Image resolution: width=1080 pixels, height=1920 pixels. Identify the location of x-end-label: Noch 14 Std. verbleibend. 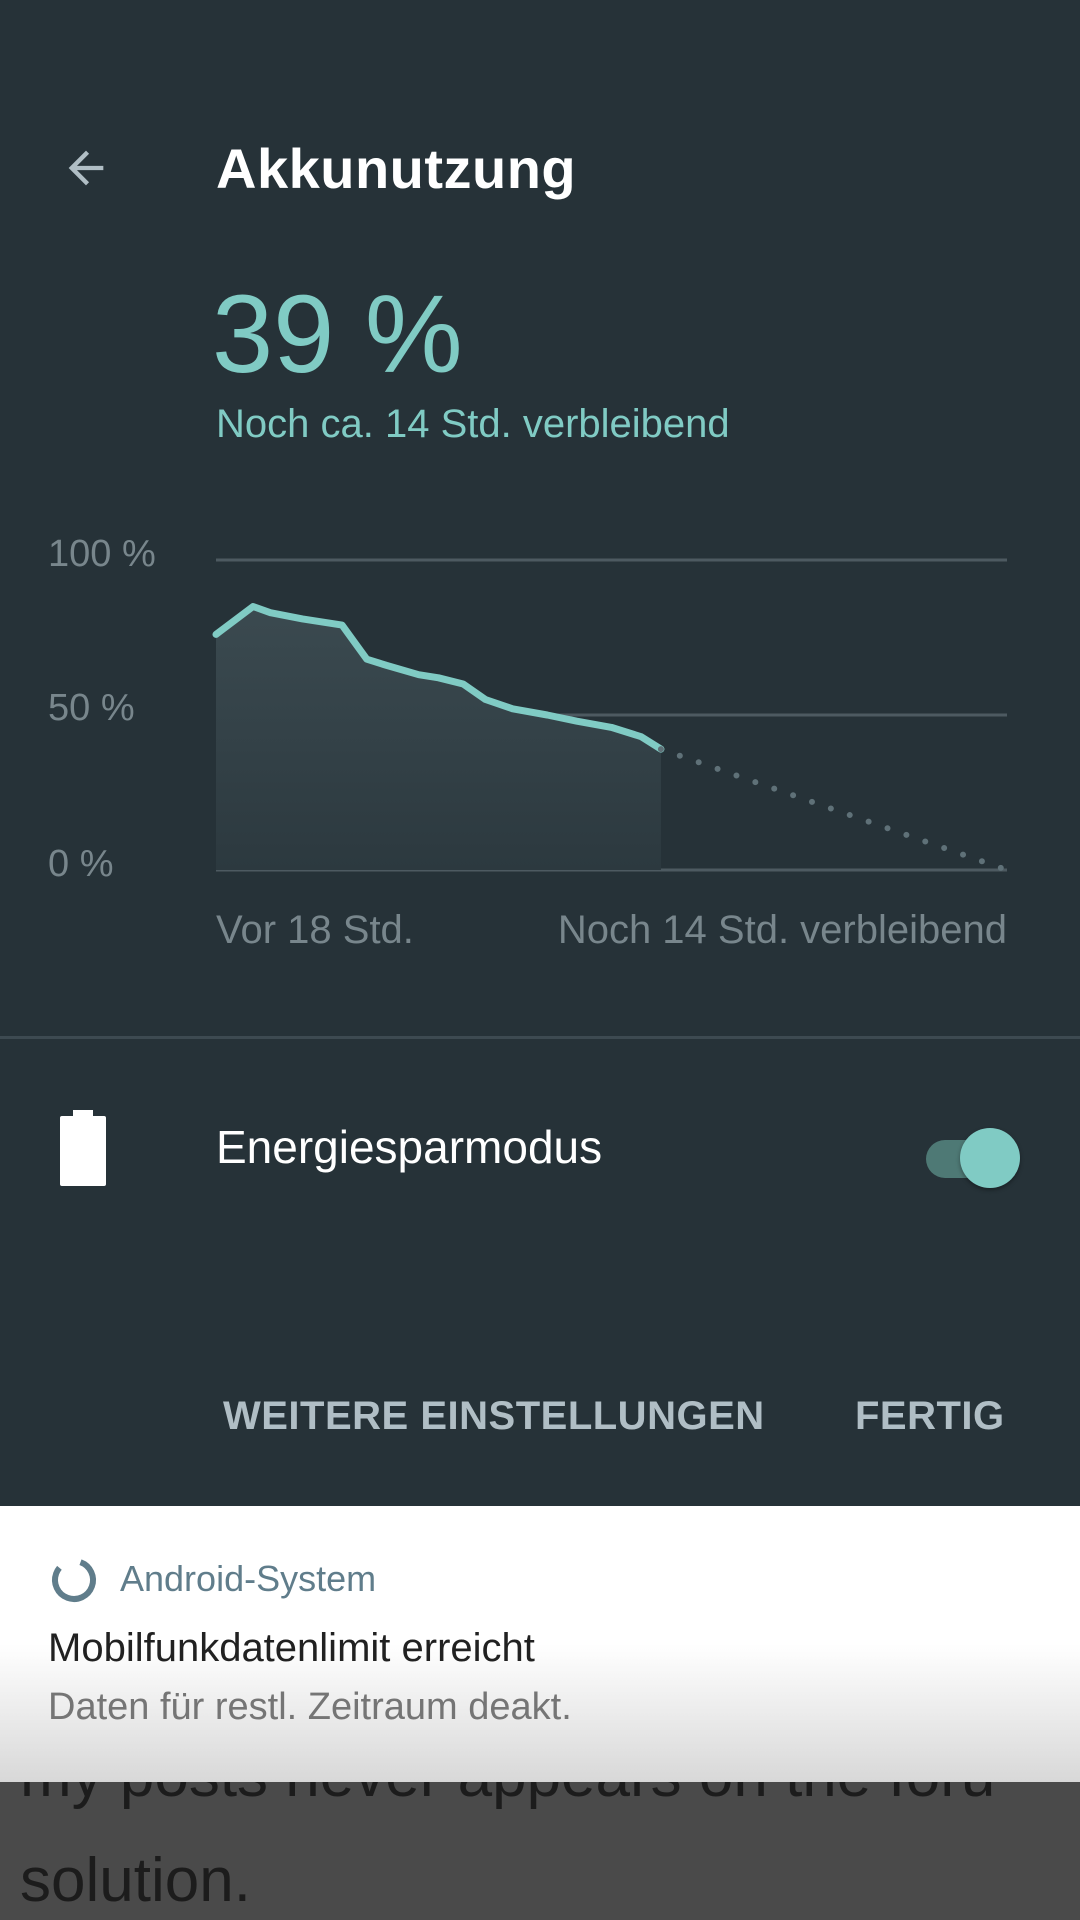
(782, 930).